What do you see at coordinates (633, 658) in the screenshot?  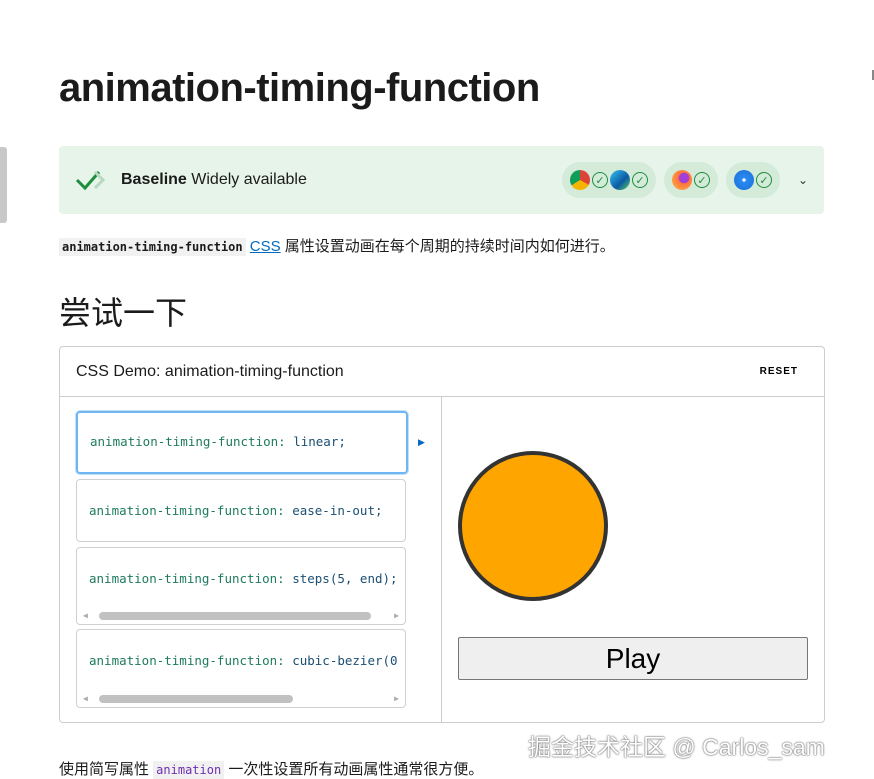 I see `play-button: Play` at bounding box center [633, 658].